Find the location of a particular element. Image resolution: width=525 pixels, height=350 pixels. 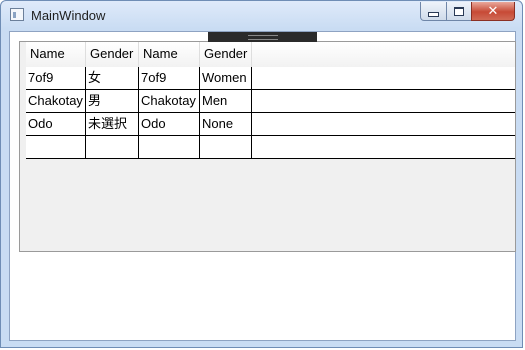

title-bar: MainWindow ✕ is located at coordinates (261, 16).